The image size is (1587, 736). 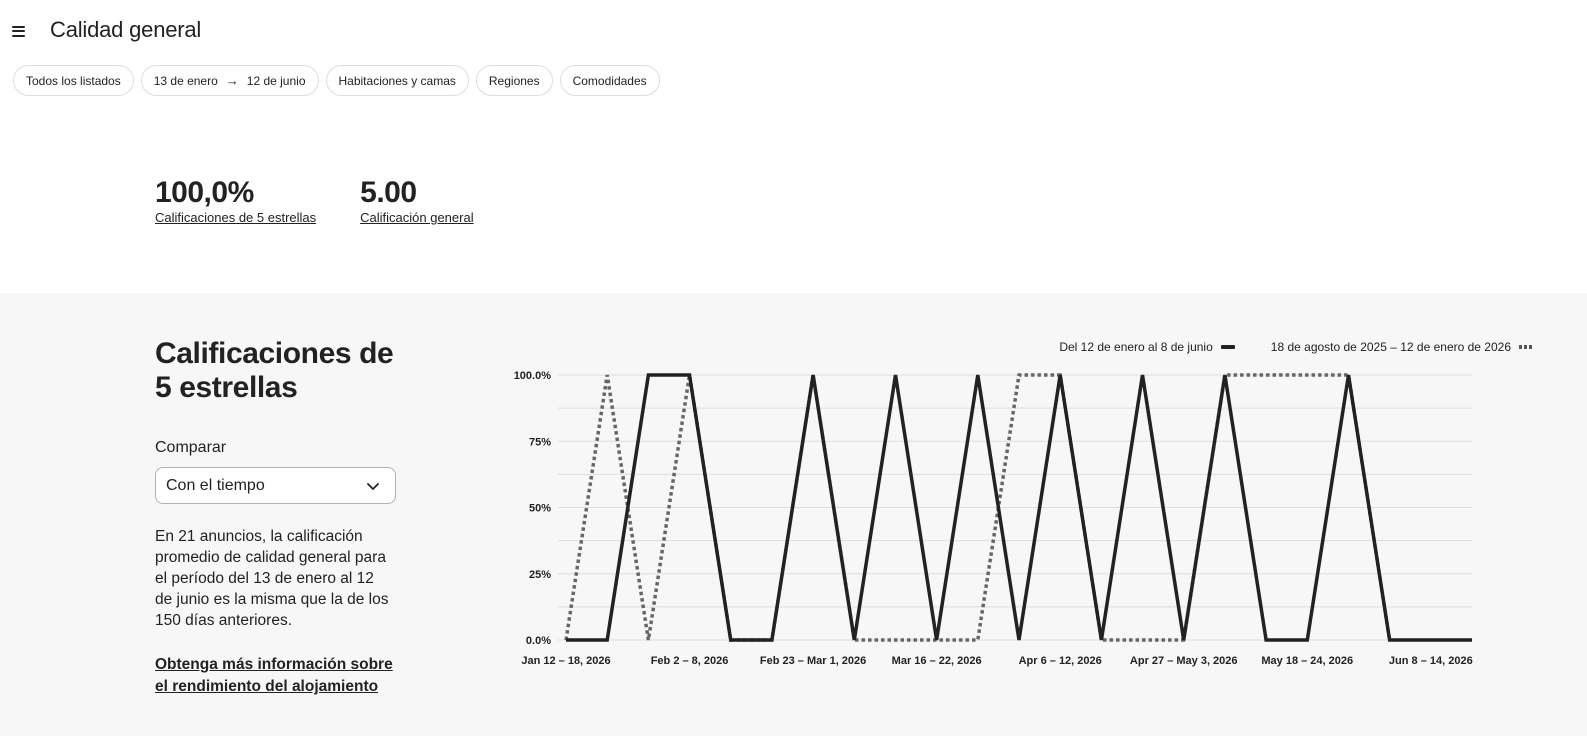 What do you see at coordinates (191, 447) in the screenshot?
I see `compare-label: Comparar` at bounding box center [191, 447].